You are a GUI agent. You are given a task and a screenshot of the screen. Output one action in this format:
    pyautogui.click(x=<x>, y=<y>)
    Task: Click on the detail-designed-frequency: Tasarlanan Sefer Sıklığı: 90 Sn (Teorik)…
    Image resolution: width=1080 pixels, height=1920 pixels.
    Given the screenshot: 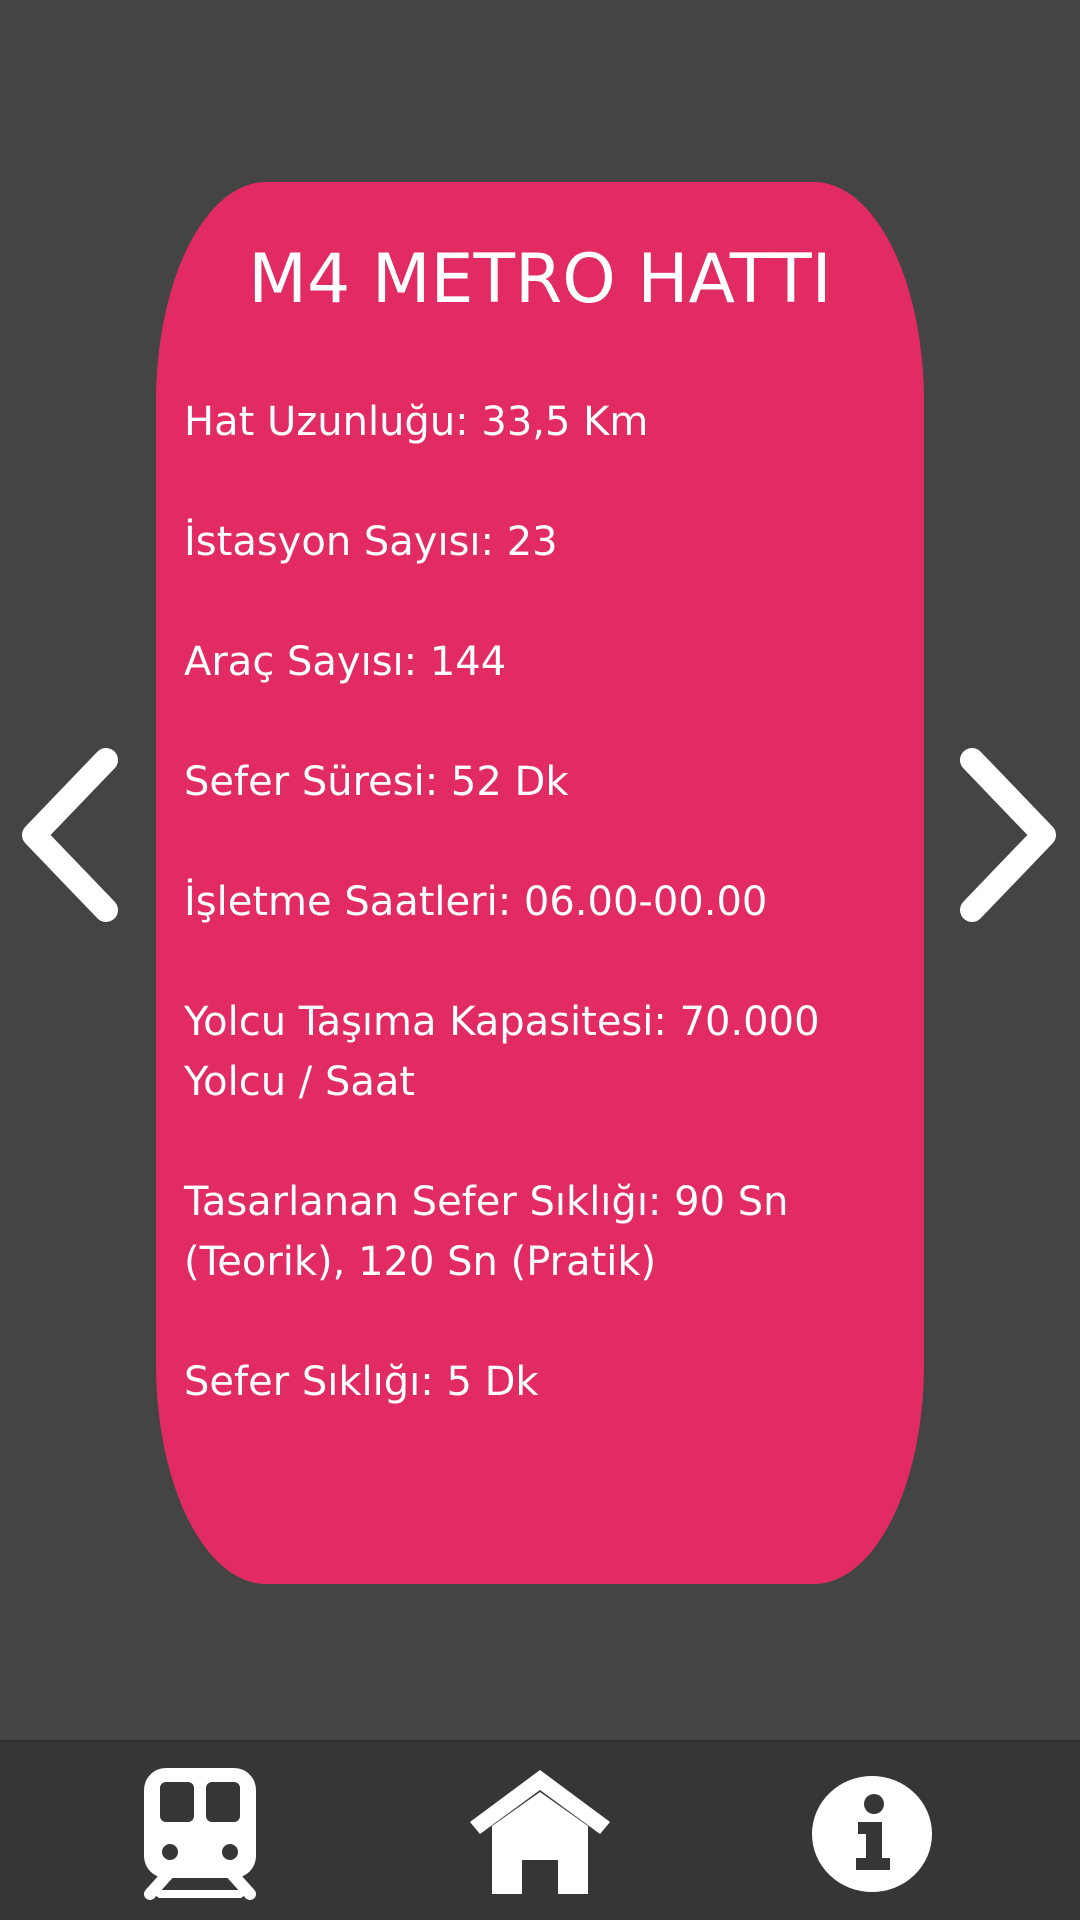 What is the action you would take?
    pyautogui.click(x=486, y=1232)
    